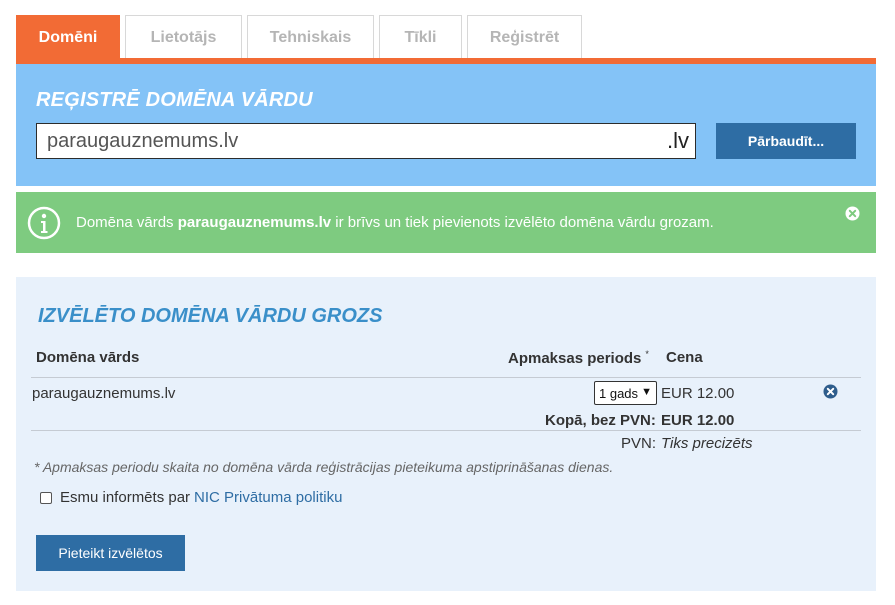  Describe the element at coordinates (578, 358) in the screenshot. I see `column-header-period: Apmaksas periods *` at that location.